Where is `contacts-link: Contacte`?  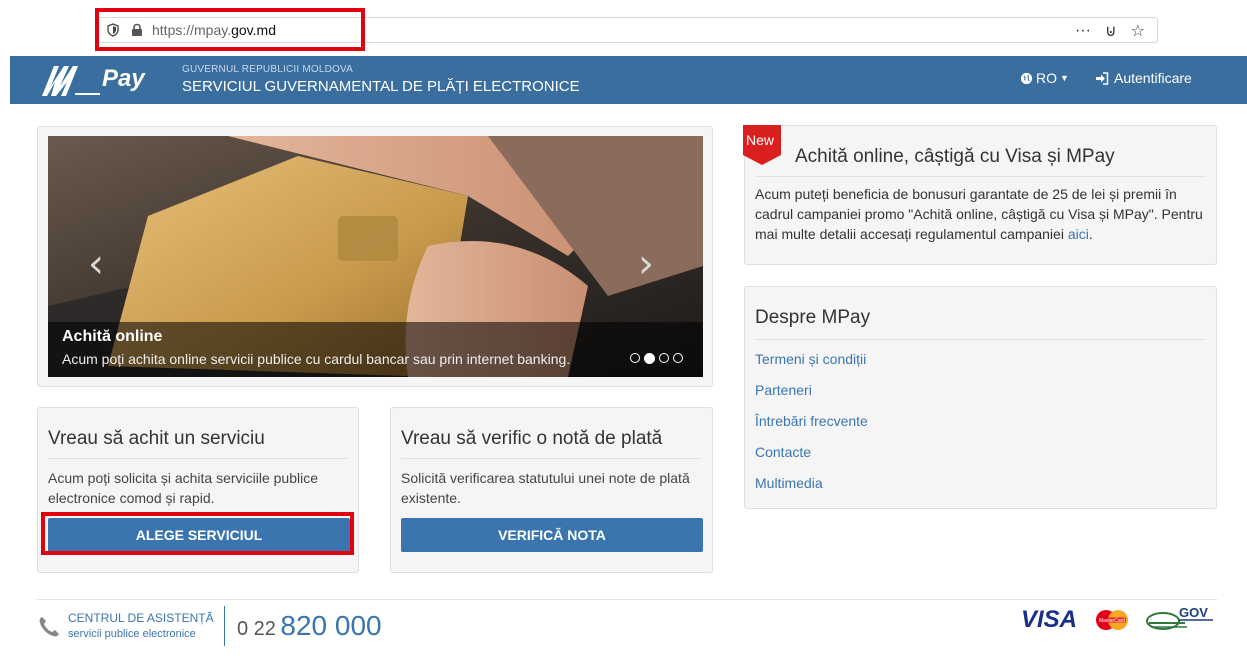
contacts-link: Contacte is located at coordinates (811, 457).